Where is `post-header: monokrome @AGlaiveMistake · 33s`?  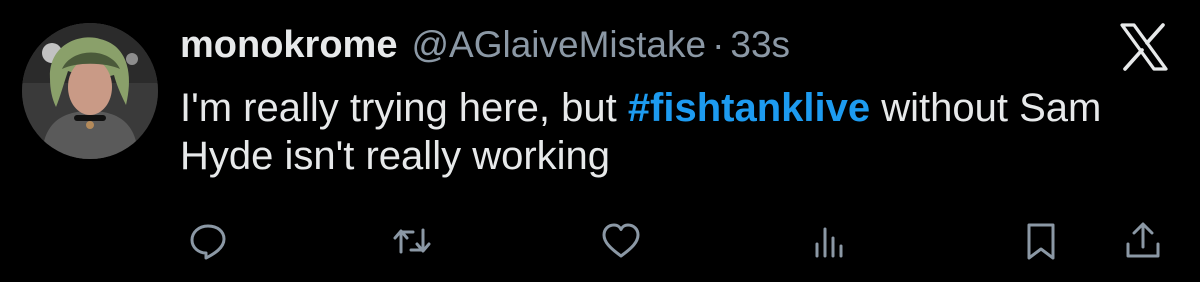 post-header: monokrome @AGlaiveMistake · 33s is located at coordinates (485, 49).